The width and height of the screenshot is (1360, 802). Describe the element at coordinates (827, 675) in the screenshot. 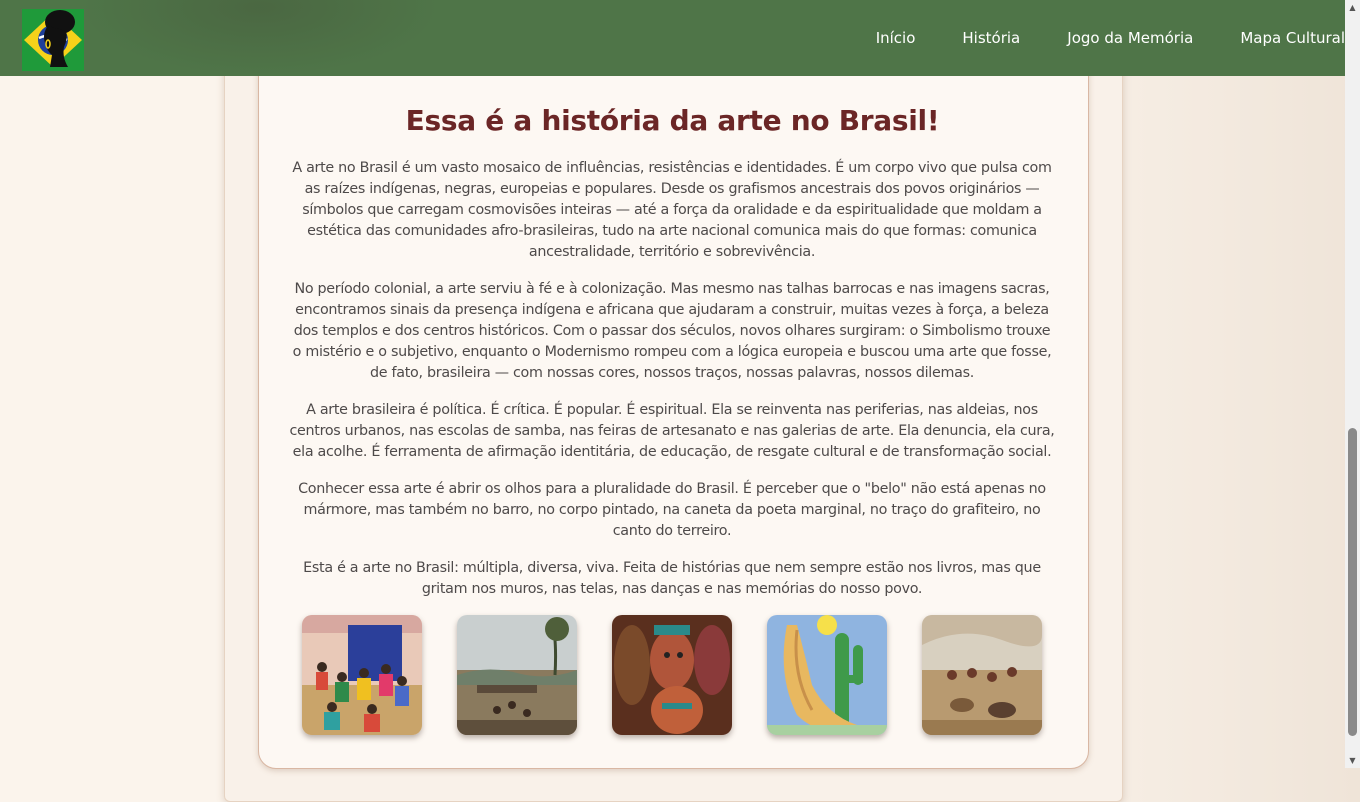

I see `abaporu-cactus-painting-image` at that location.